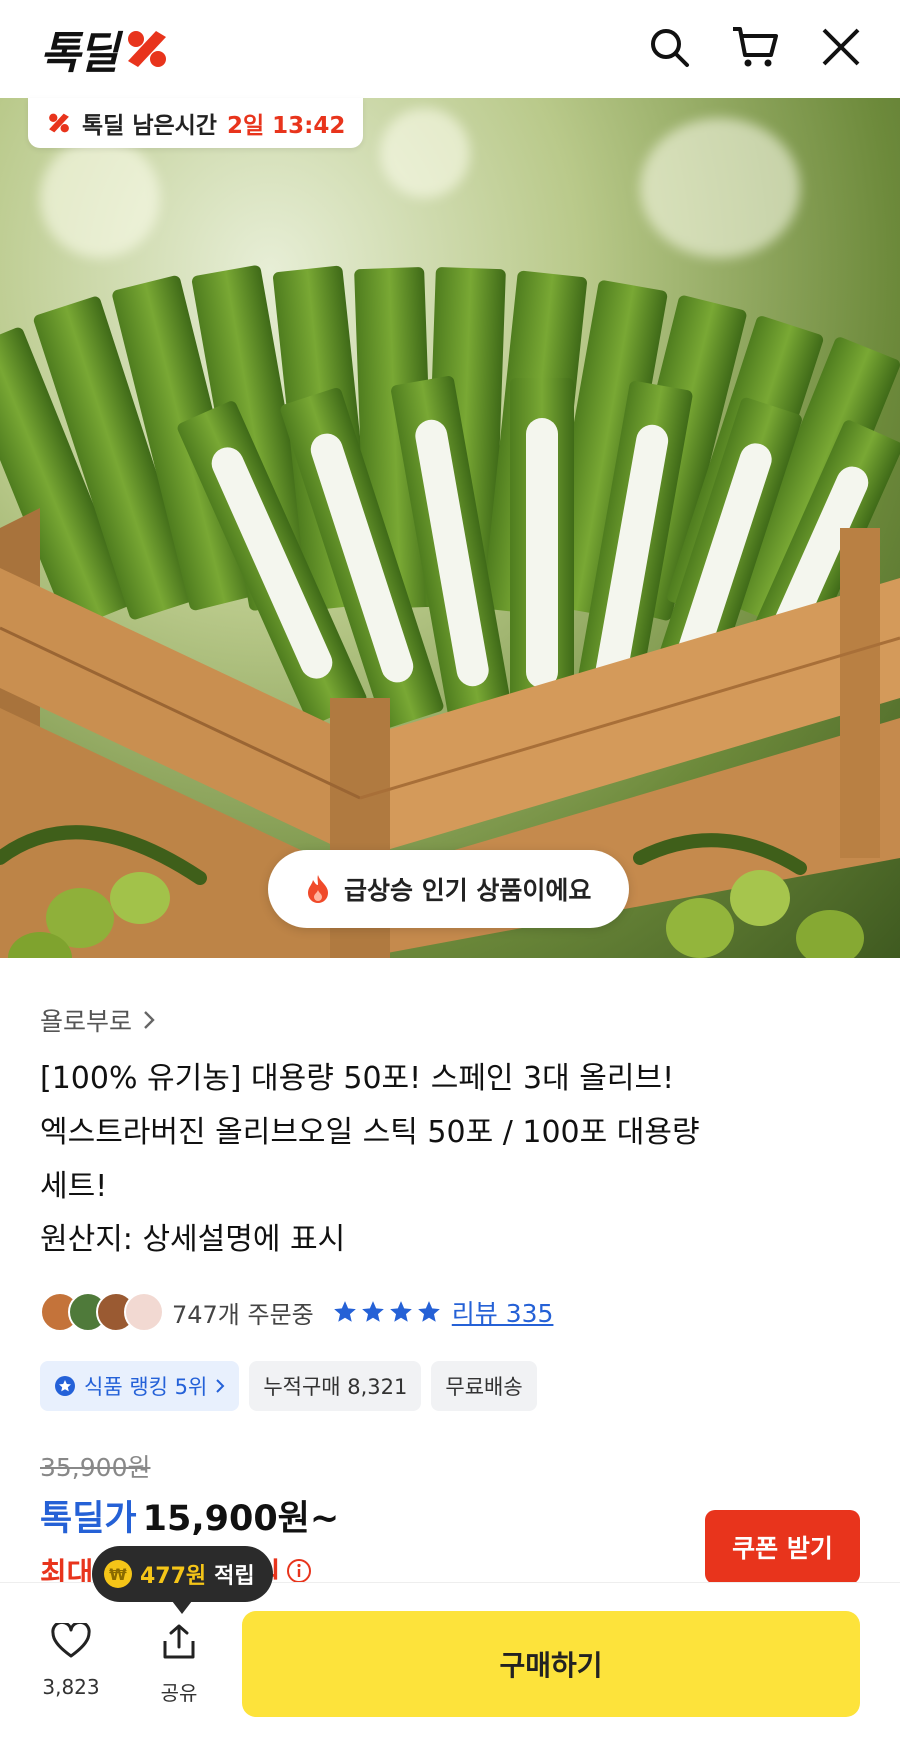  What do you see at coordinates (179, 1664) in the screenshot?
I see `share-button: 공유` at bounding box center [179, 1664].